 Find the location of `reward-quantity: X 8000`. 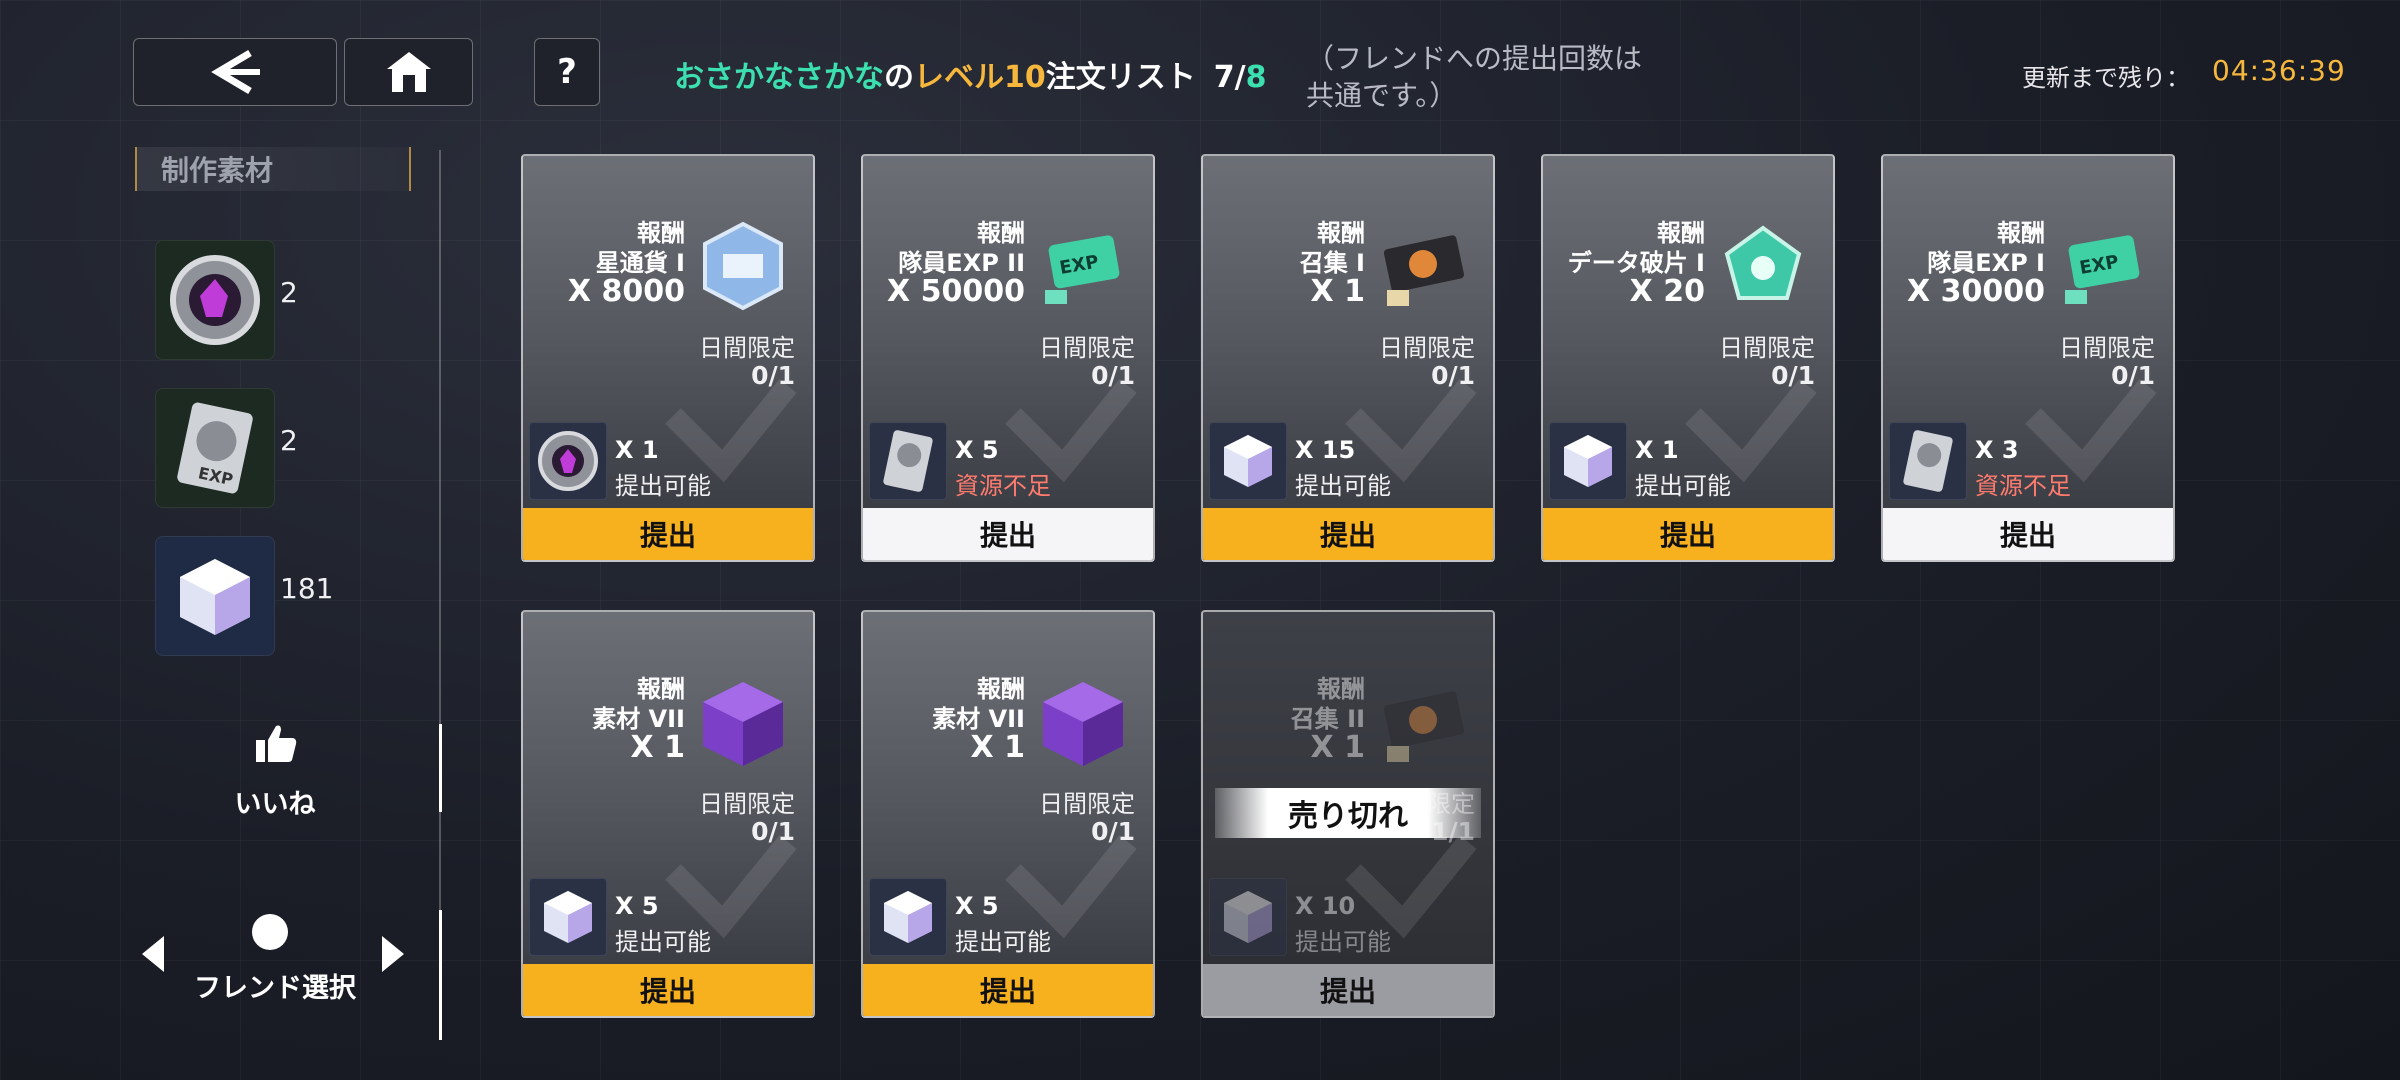

reward-quantity: X 8000 is located at coordinates (626, 291).